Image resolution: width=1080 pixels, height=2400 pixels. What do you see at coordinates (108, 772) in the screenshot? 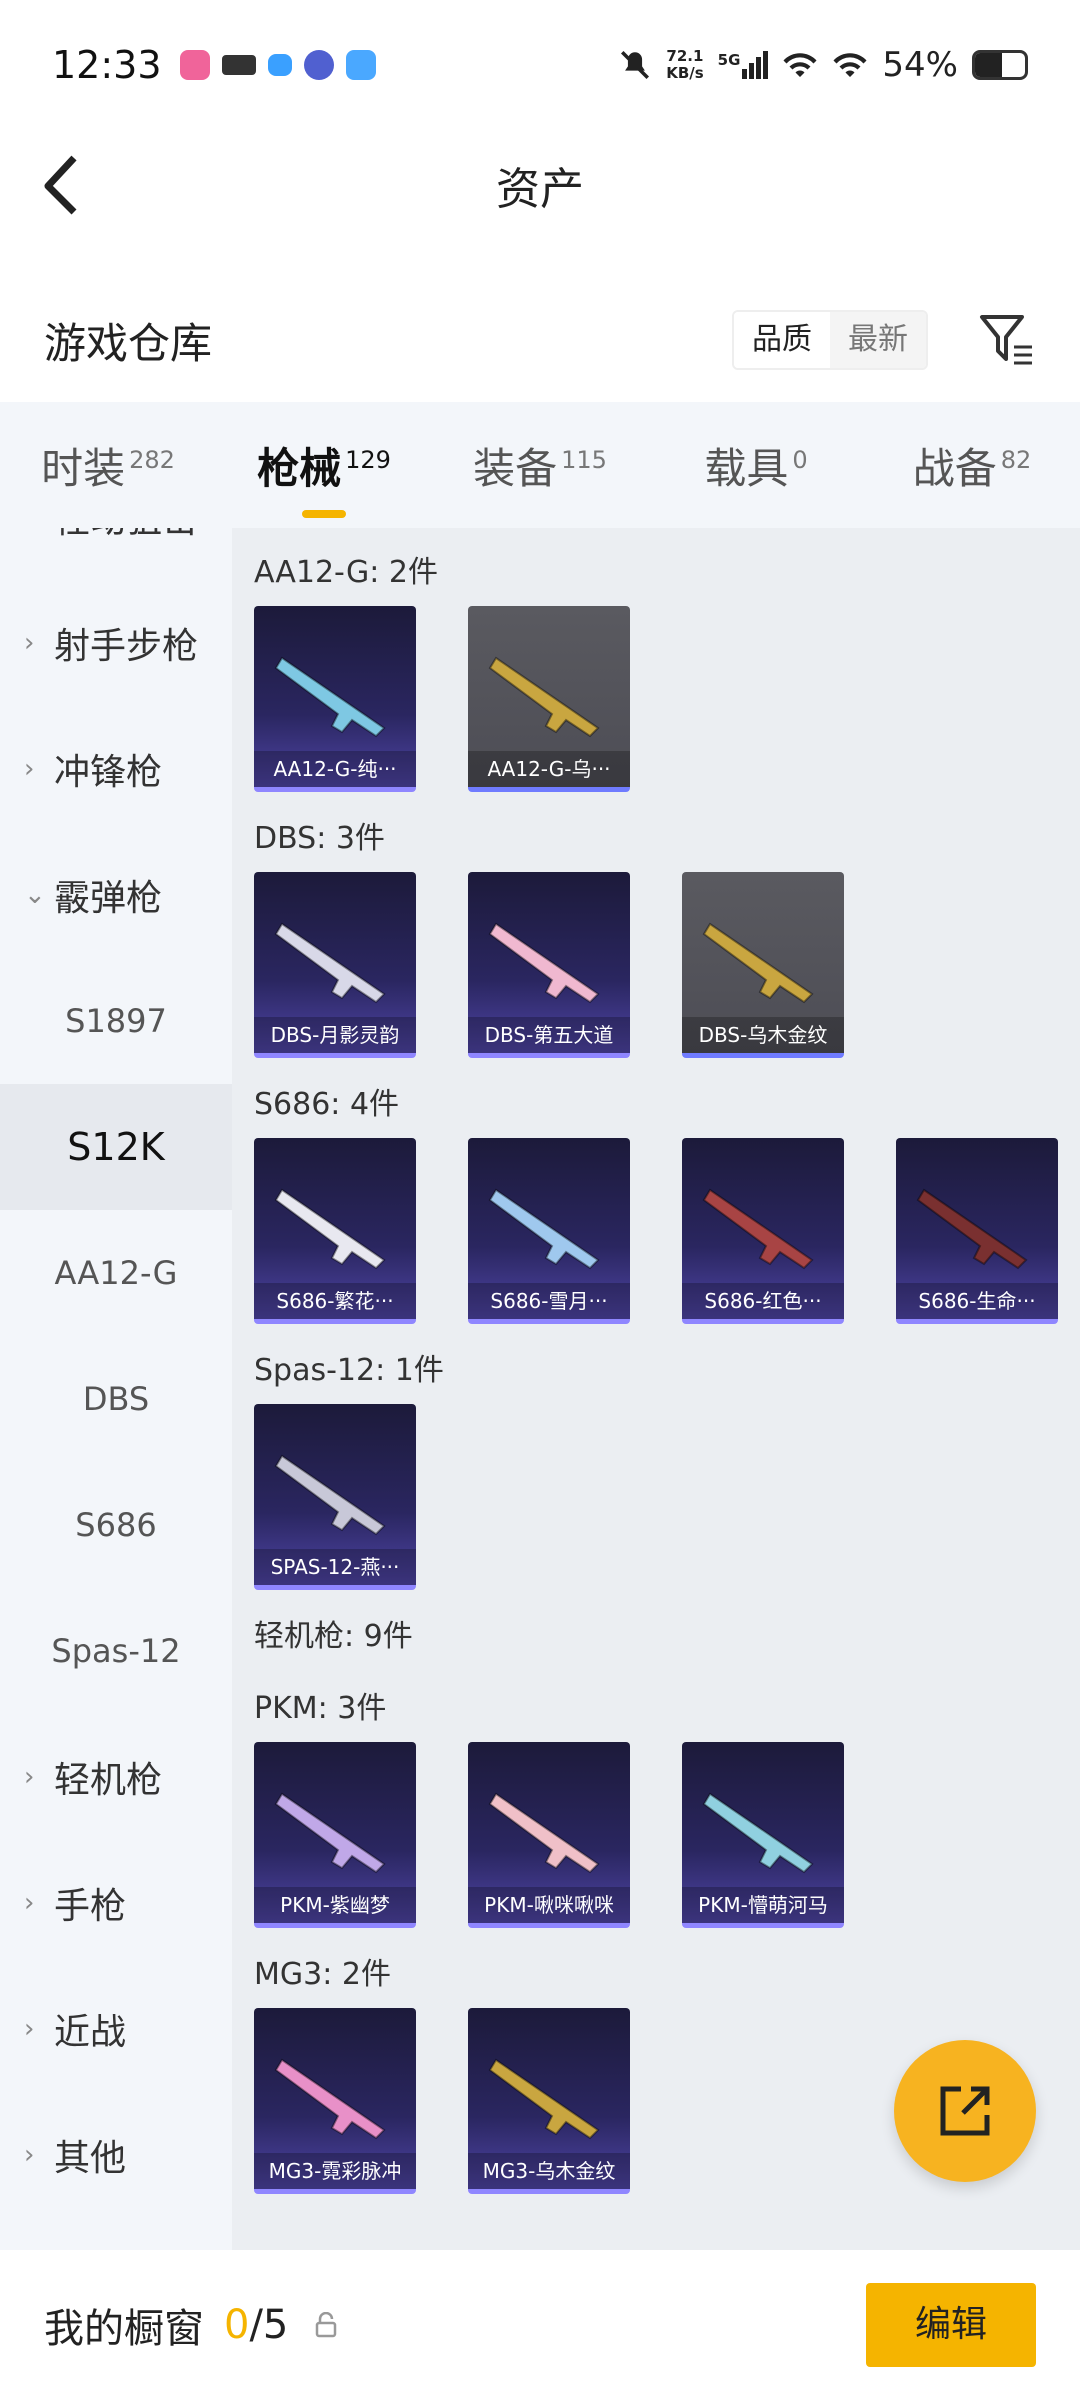
I see `sidebar-item-label: 冲锋枪` at bounding box center [108, 772].